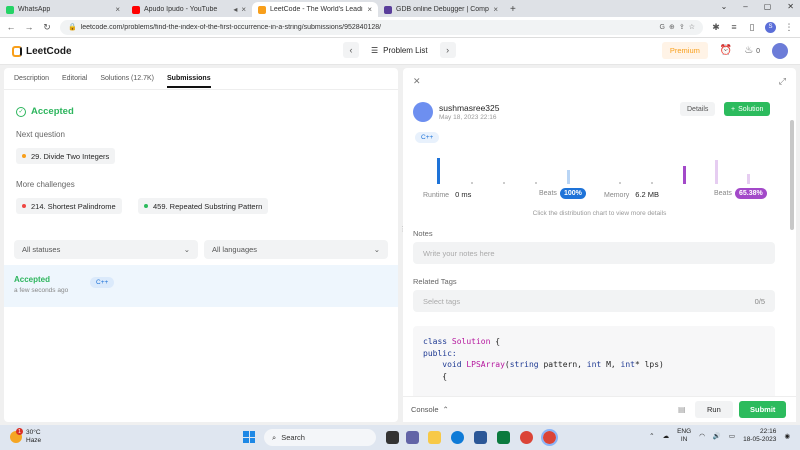 Image resolution: width=800 pixels, height=450 pixels. Describe the element at coordinates (732, 436) in the screenshot. I see `battery-icon: ▭` at that location.